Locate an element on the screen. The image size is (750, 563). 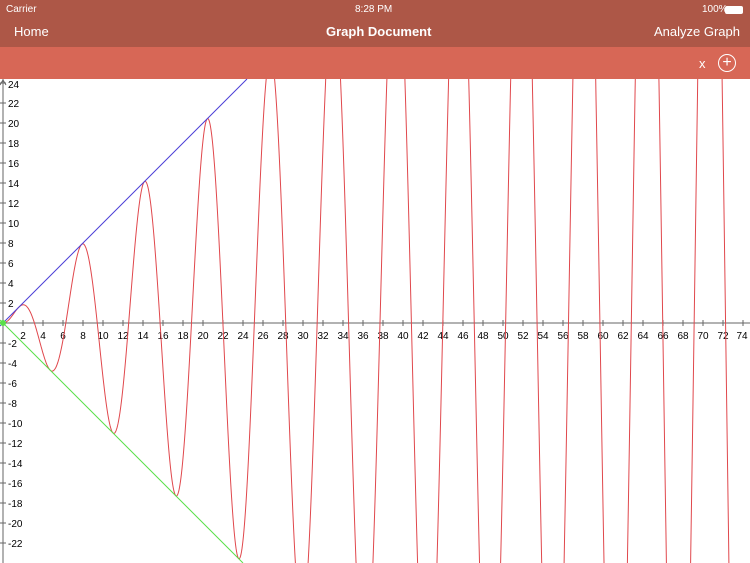
x-tick-label: 46 is located at coordinates (463, 336).